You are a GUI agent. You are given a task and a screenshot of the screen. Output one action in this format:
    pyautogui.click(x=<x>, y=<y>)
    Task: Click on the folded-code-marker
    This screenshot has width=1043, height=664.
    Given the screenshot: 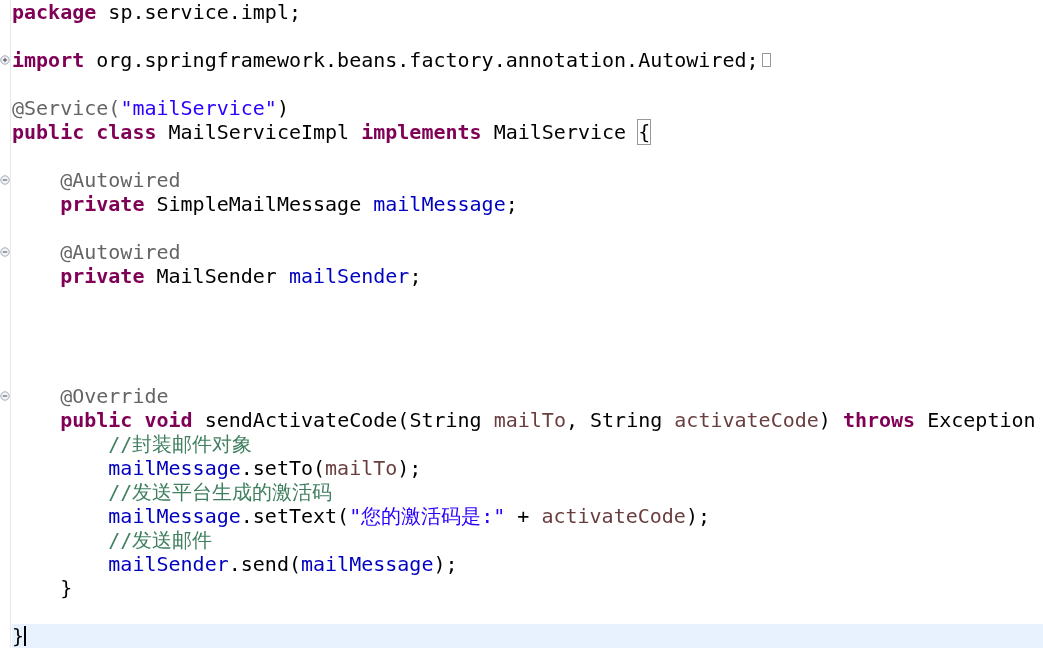 What is the action you would take?
    pyautogui.click(x=766, y=60)
    